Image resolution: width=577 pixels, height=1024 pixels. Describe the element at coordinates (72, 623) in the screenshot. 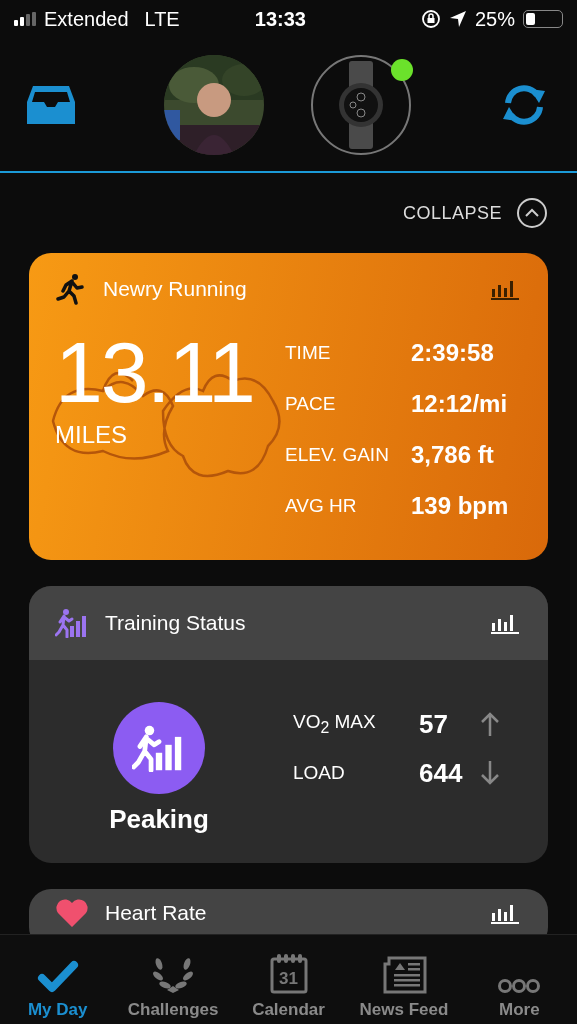

I see `training-status-icon` at that location.